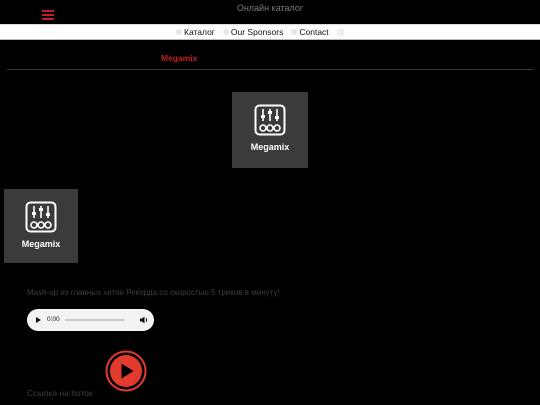  I want to click on nav-bar: Каталог Our Sponsors Contact, so click(270, 32).